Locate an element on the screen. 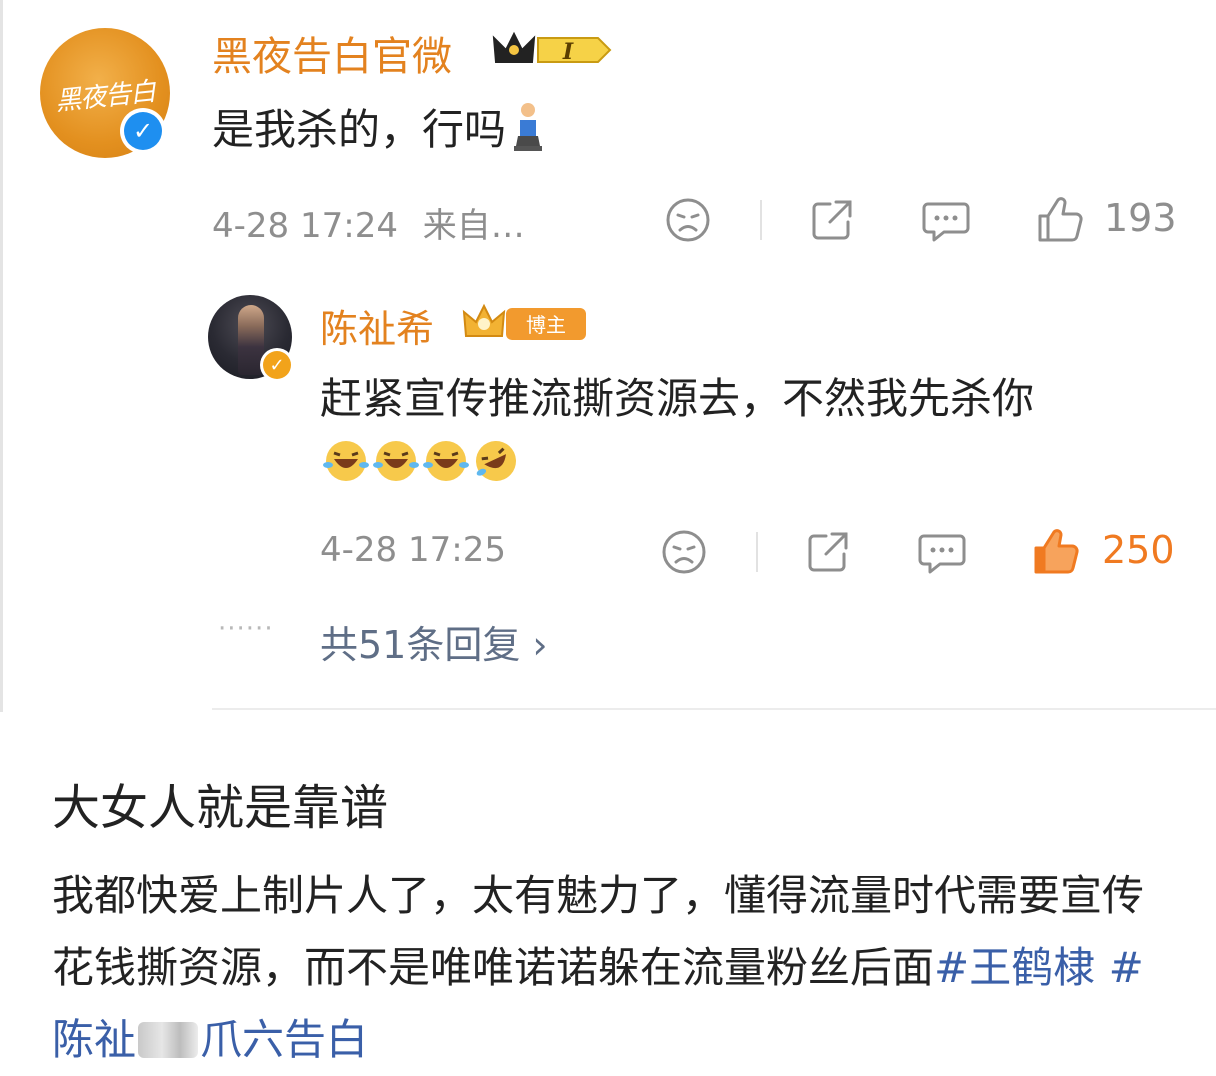 This screenshot has width=1216, height=1076. card-divider is located at coordinates (714, 709).